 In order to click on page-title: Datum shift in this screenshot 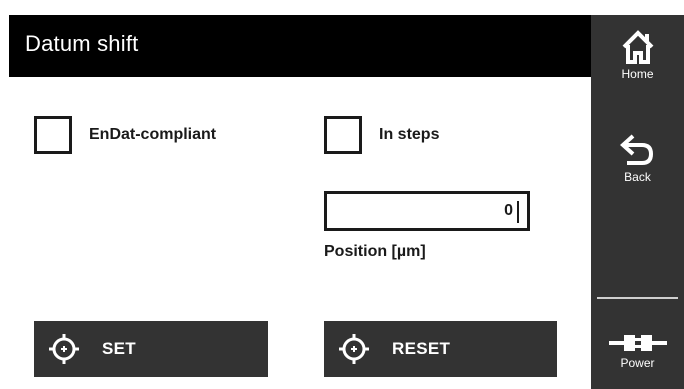, I will do `click(82, 43)`.